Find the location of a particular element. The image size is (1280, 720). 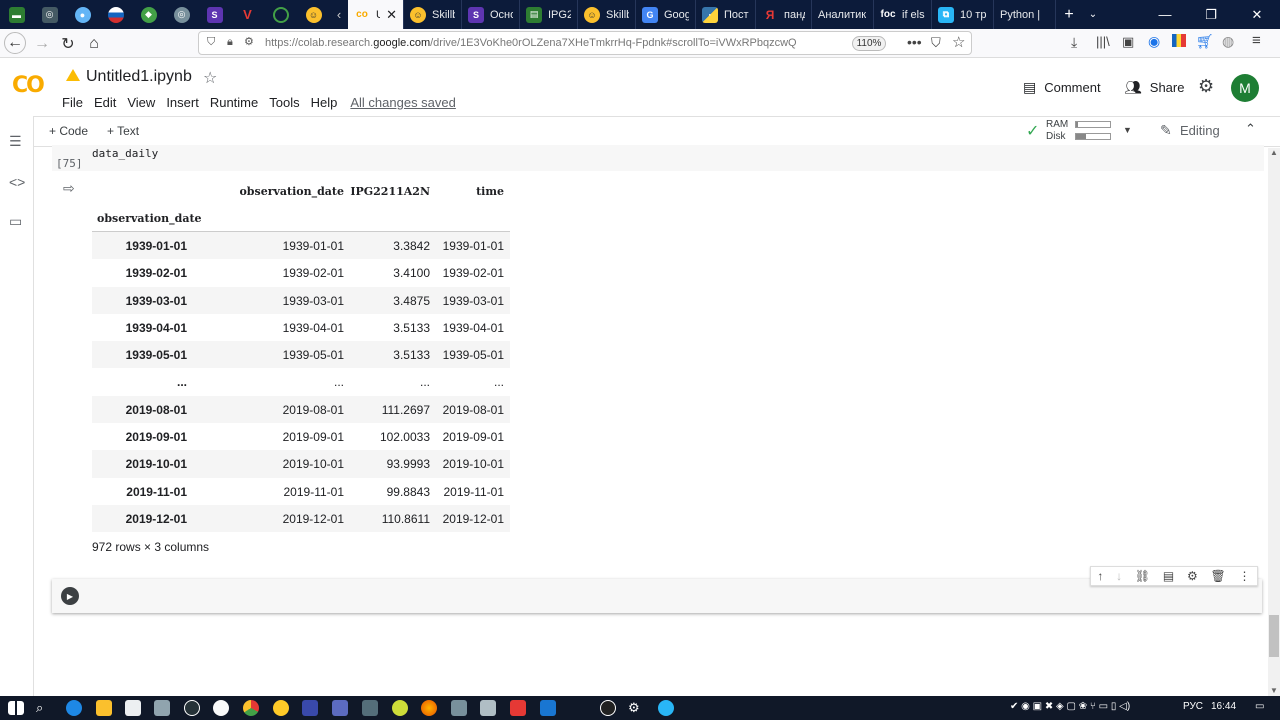

share-button: 👥︎ Share is located at coordinates (1154, 87).